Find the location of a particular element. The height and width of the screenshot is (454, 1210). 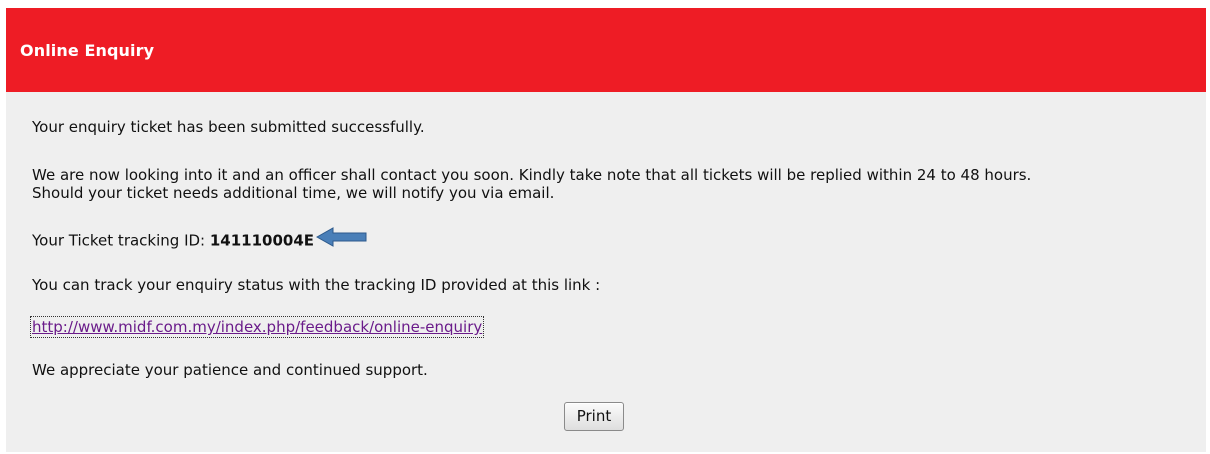

ticket-id: 141110004E is located at coordinates (262, 240).